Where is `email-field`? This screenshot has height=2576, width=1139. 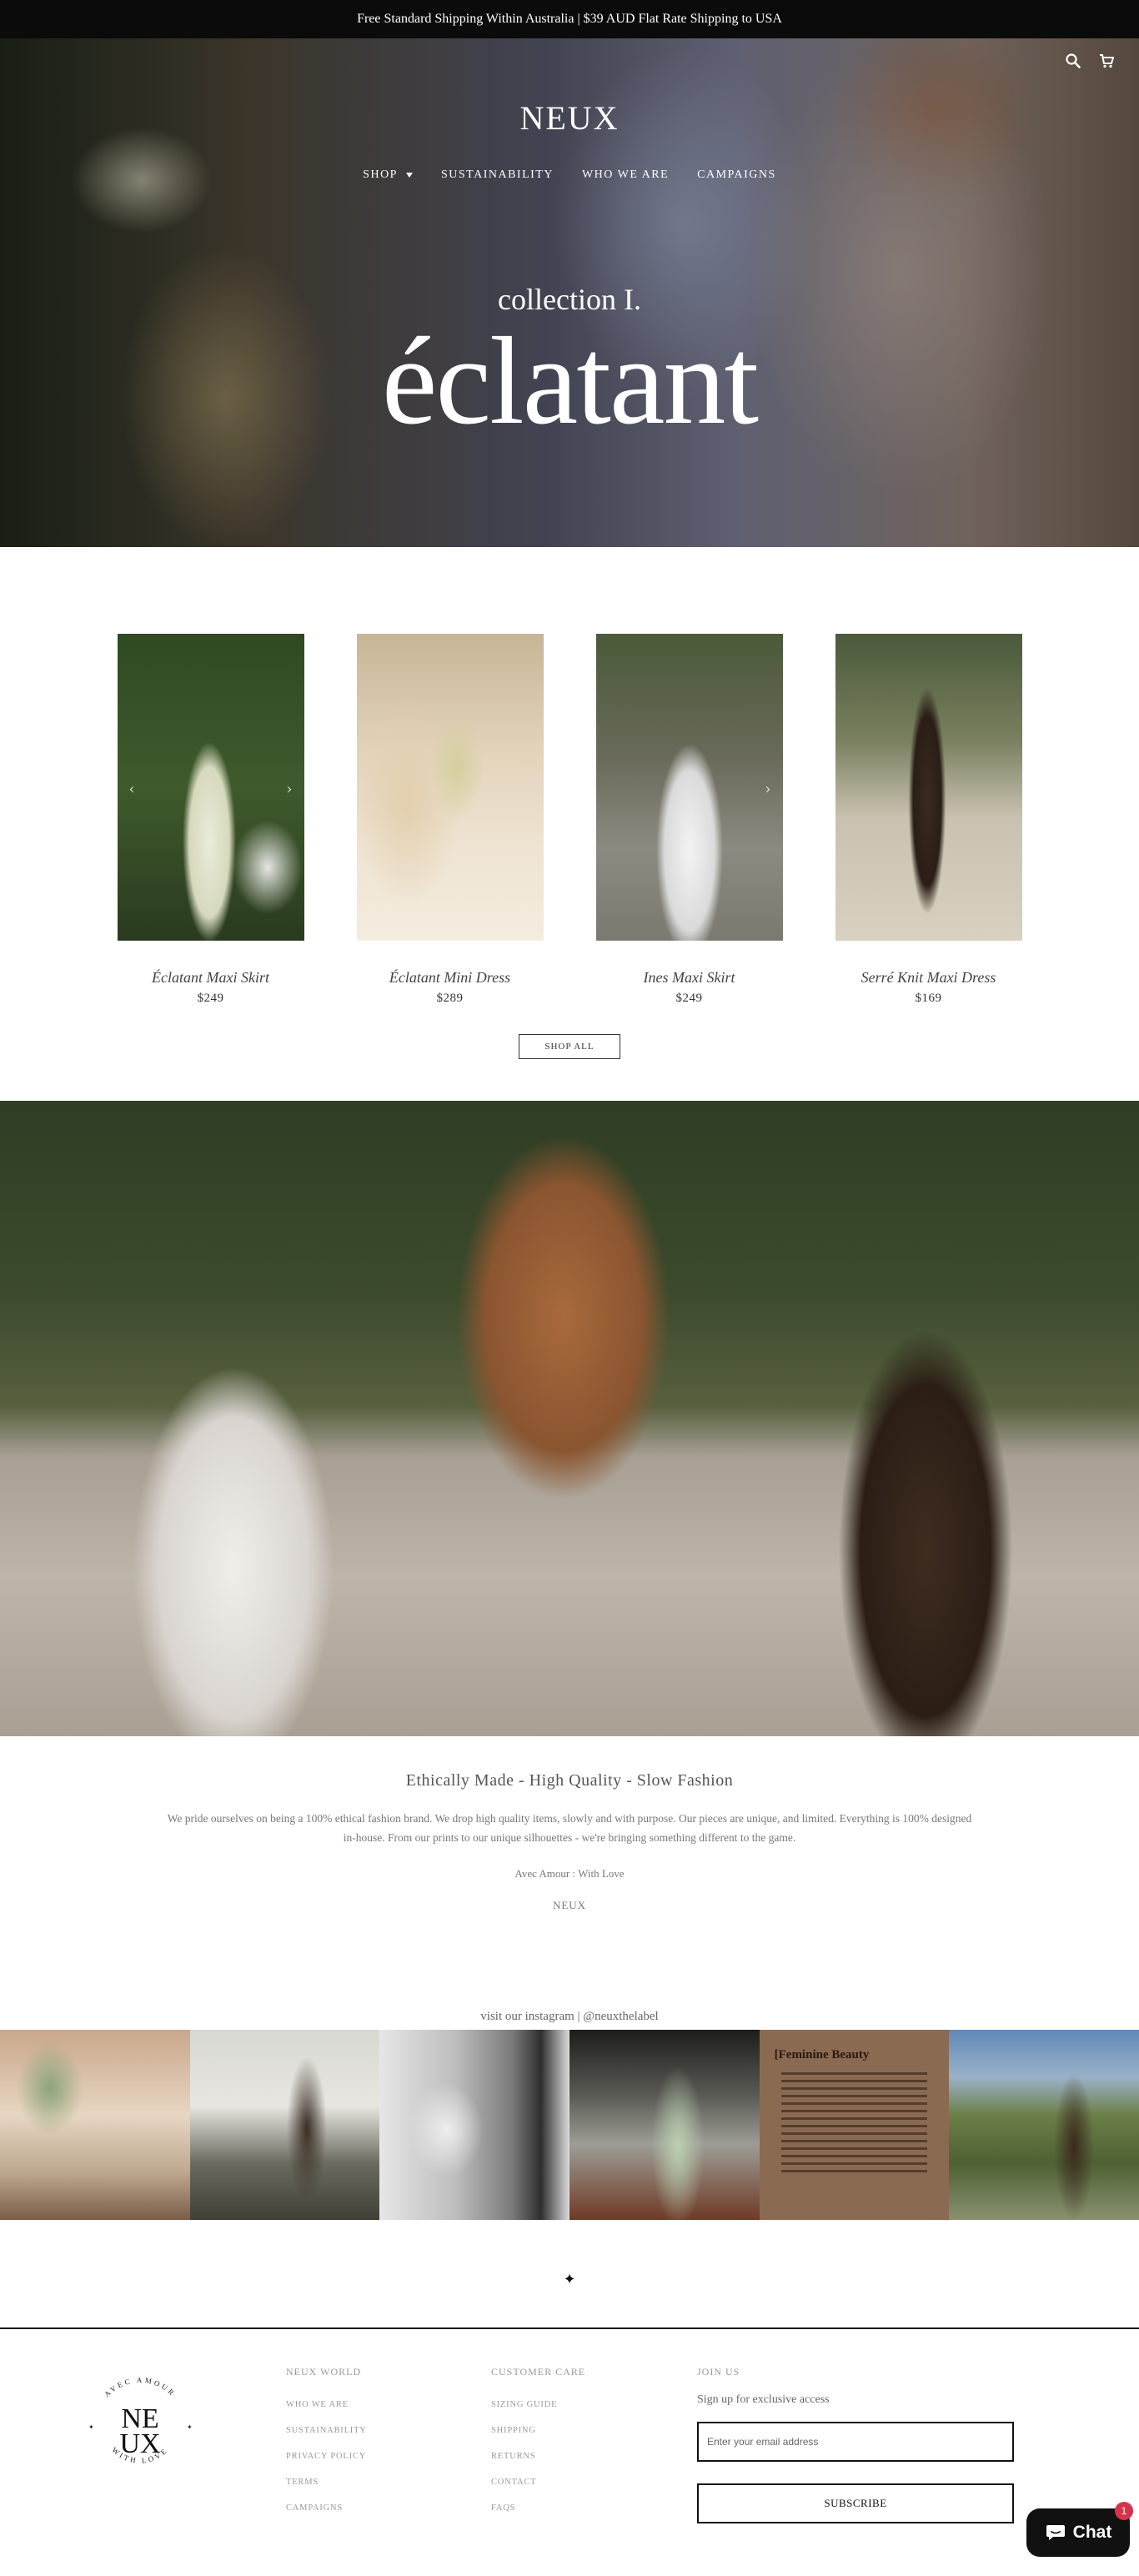
email-field is located at coordinates (855, 2442).